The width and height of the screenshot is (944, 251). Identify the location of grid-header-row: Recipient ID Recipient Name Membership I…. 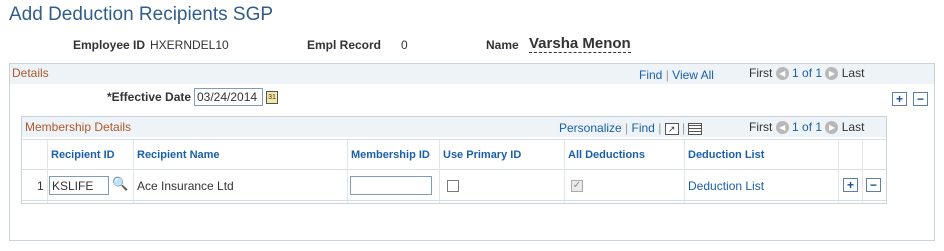
(454, 154).